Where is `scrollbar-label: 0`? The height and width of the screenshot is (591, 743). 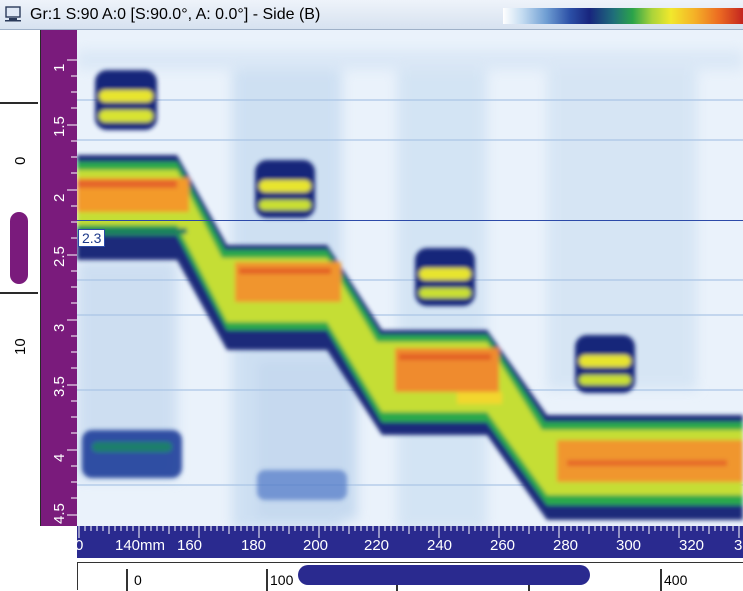
scrollbar-label: 0 is located at coordinates (138, 580).